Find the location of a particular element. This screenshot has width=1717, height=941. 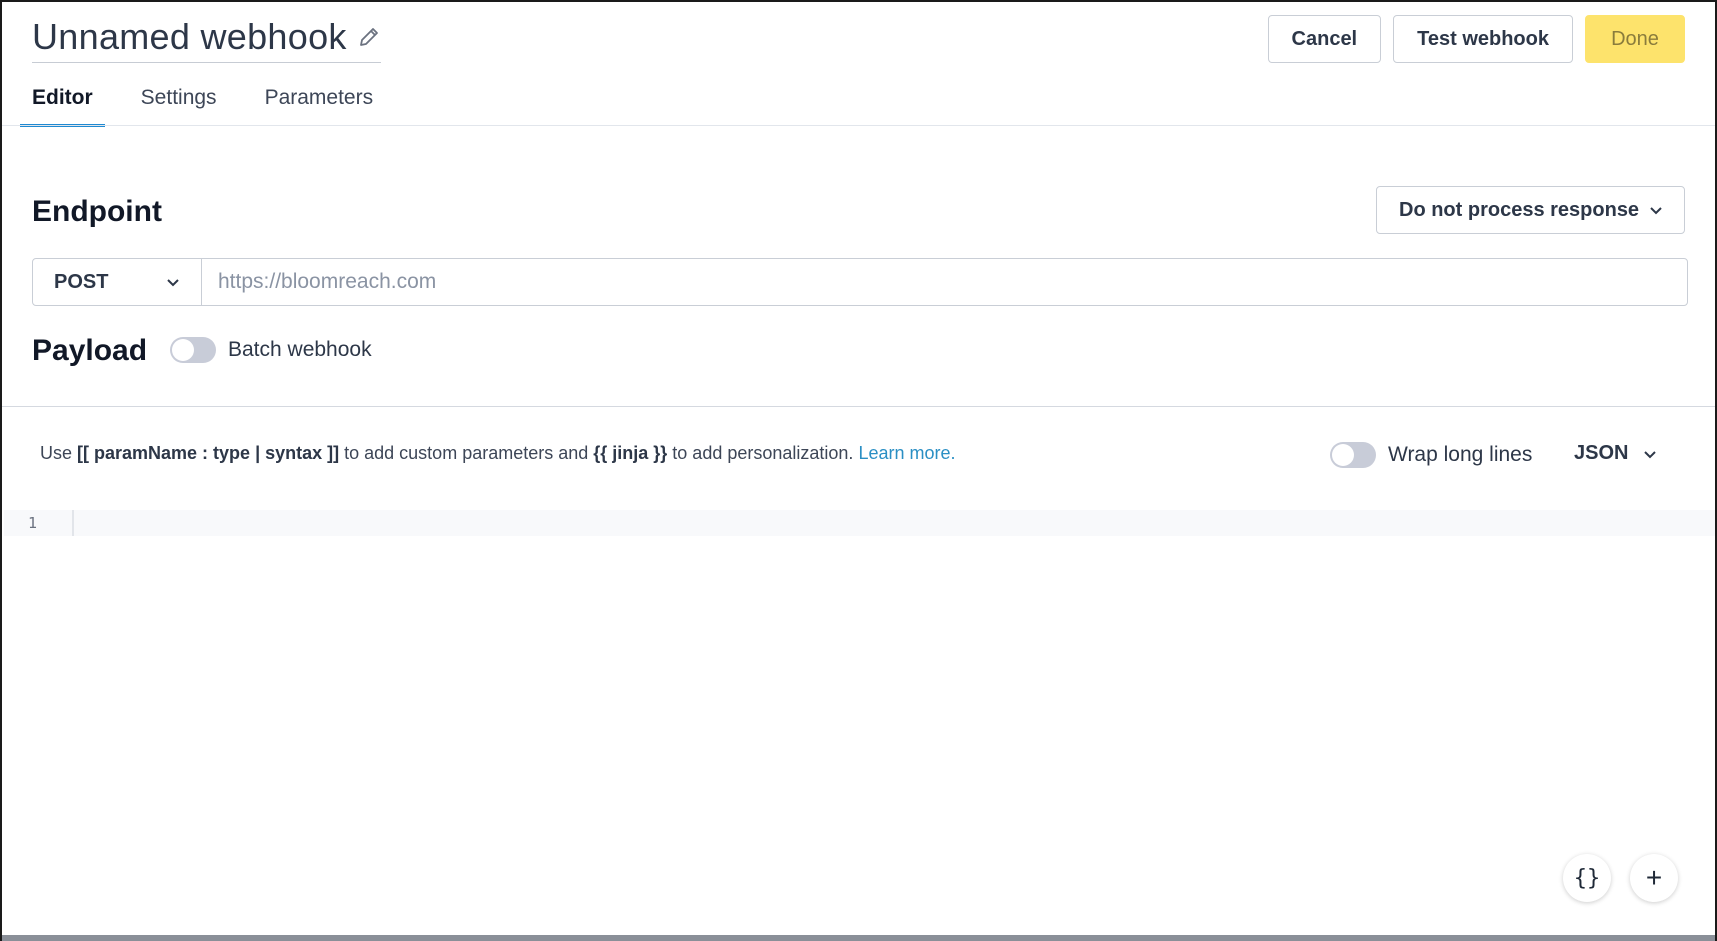

response-mode-value: Do not process response is located at coordinates (1519, 209).